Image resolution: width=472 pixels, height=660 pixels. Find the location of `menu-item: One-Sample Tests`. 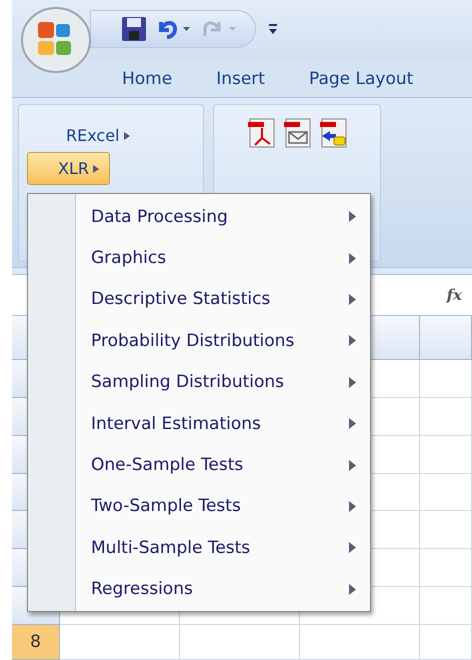

menu-item: One-Sample Tests is located at coordinates (223, 465).